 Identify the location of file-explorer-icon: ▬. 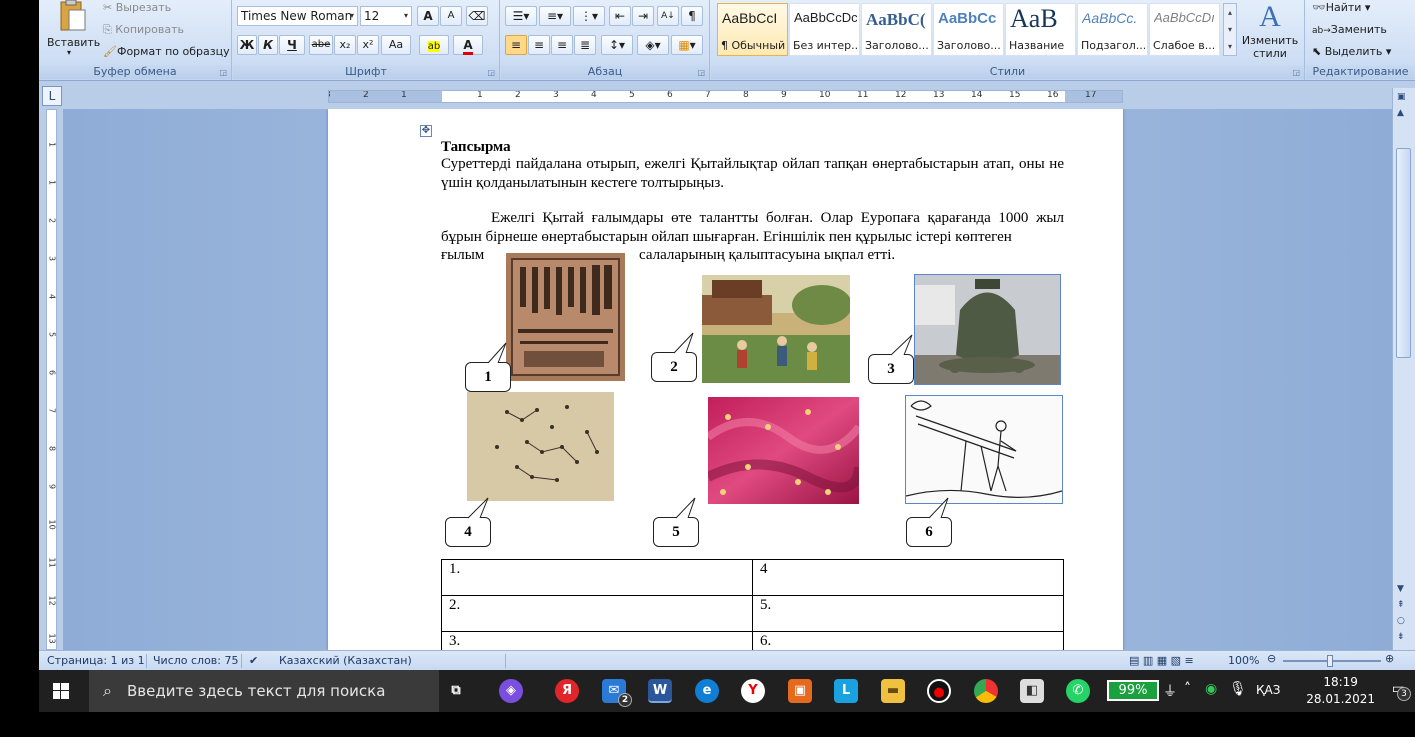
(893, 691).